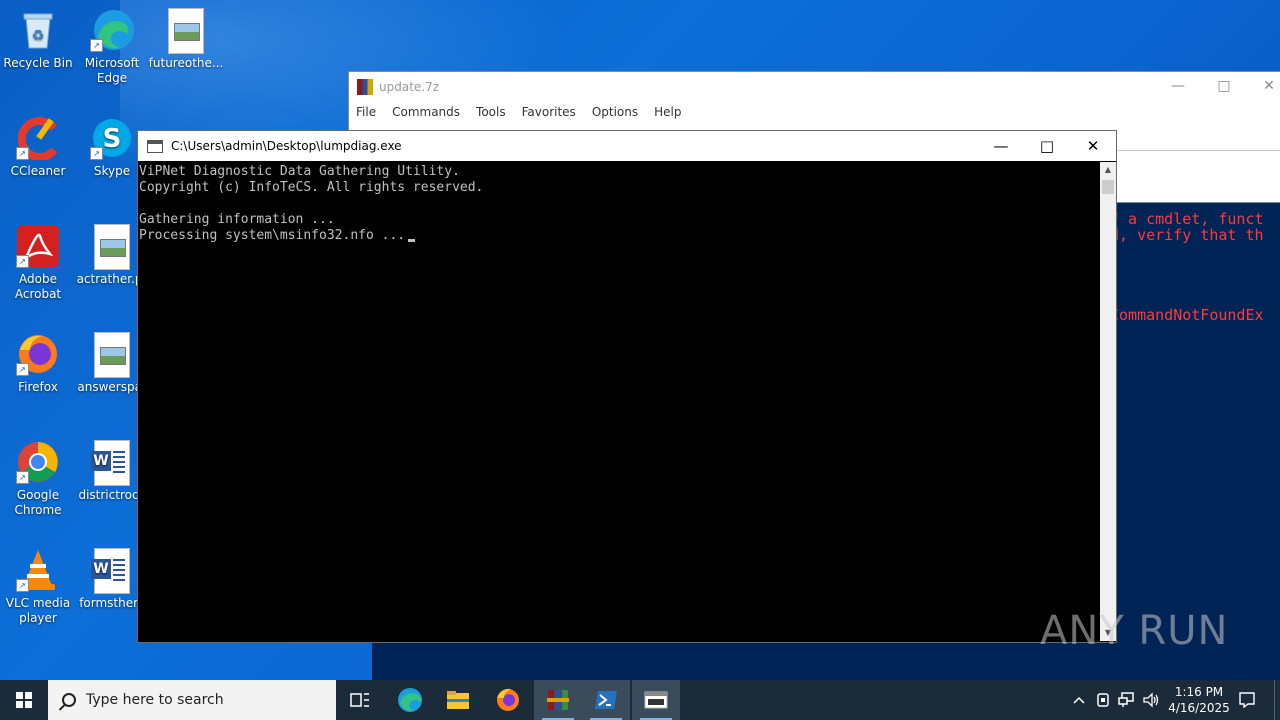 Image resolution: width=1280 pixels, height=720 pixels. Describe the element at coordinates (38, 387) in the screenshot. I see `icon-label: Firefox` at that location.